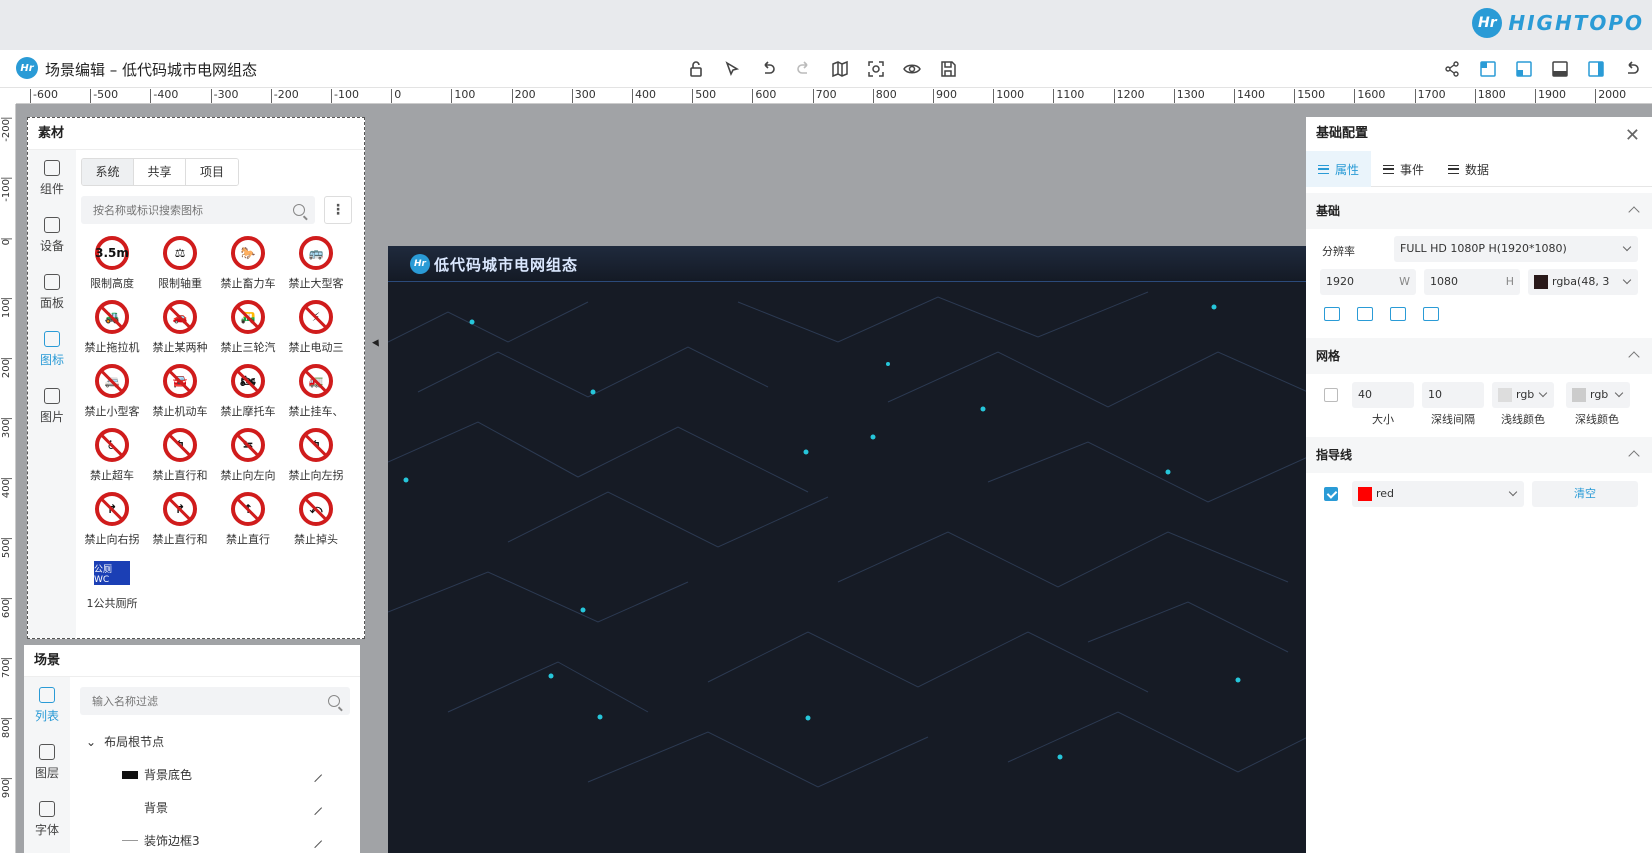  I want to click on asset-item: ↱ 禁止直行和, so click(180, 519).